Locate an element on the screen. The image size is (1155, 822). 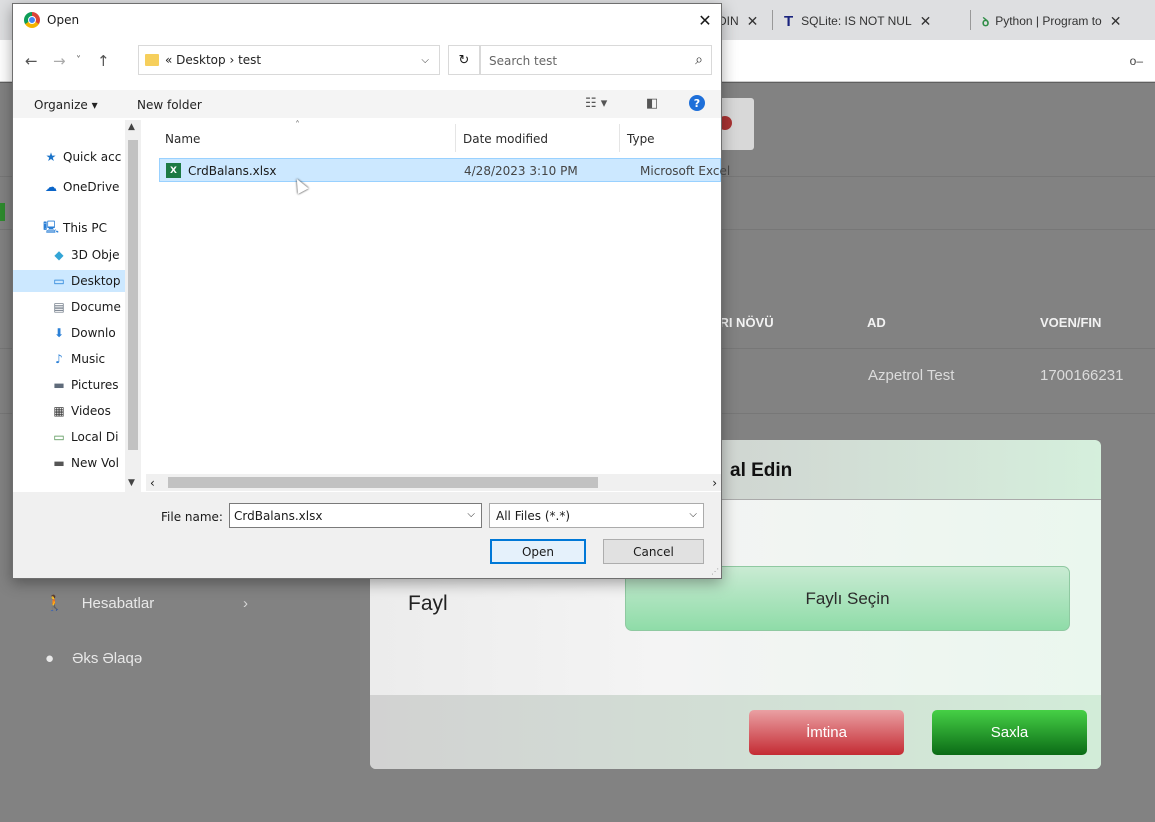
cell-name: Azpetrol Test is located at coordinates (911, 375).